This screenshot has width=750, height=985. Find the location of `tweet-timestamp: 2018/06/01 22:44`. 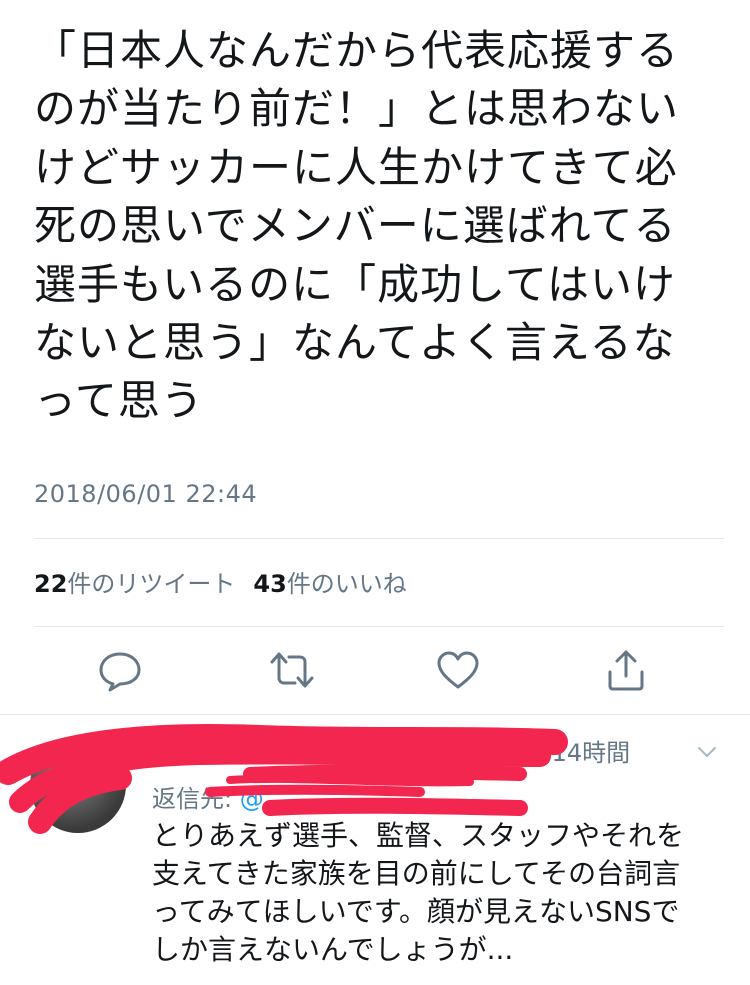

tweet-timestamp: 2018/06/01 22:44 is located at coordinates (146, 494).